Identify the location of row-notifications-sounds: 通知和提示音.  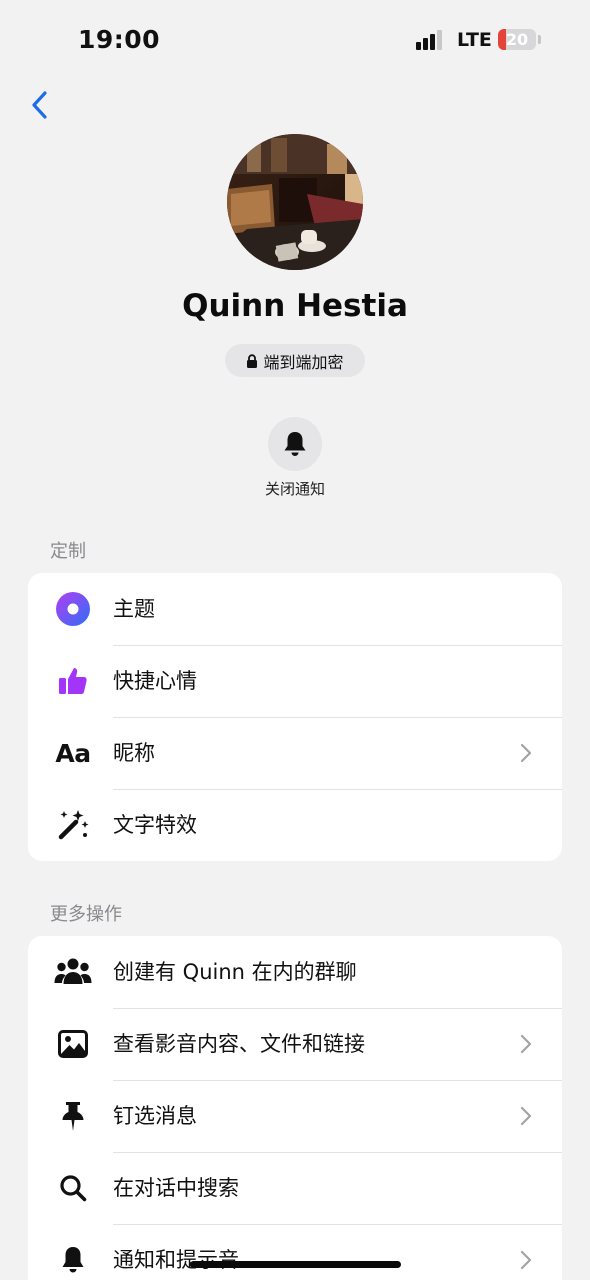
(295, 1252).